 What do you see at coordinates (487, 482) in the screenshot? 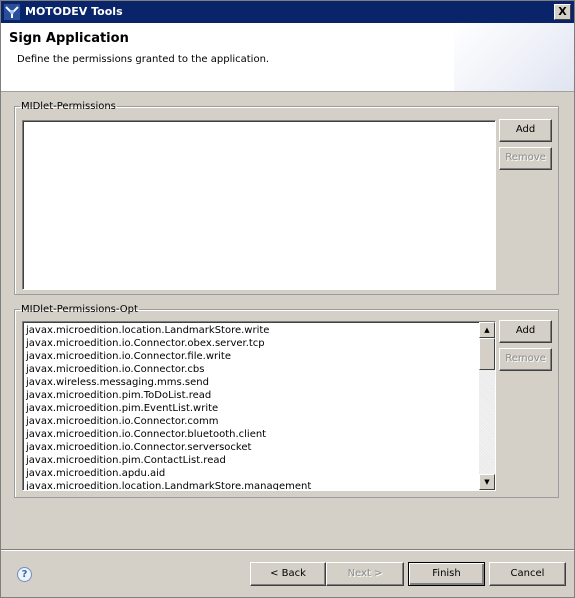
I see `scroll-down-arrow-icon: ▼` at bounding box center [487, 482].